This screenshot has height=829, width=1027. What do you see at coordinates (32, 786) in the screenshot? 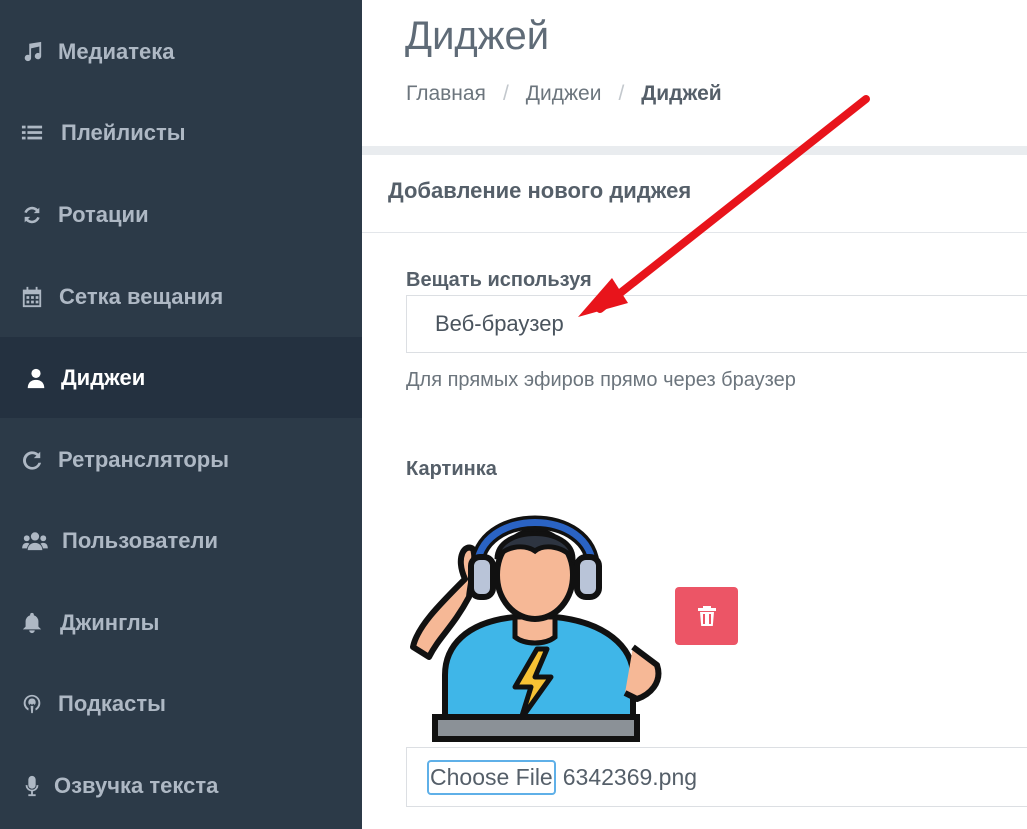
I see `microphone-icon` at bounding box center [32, 786].